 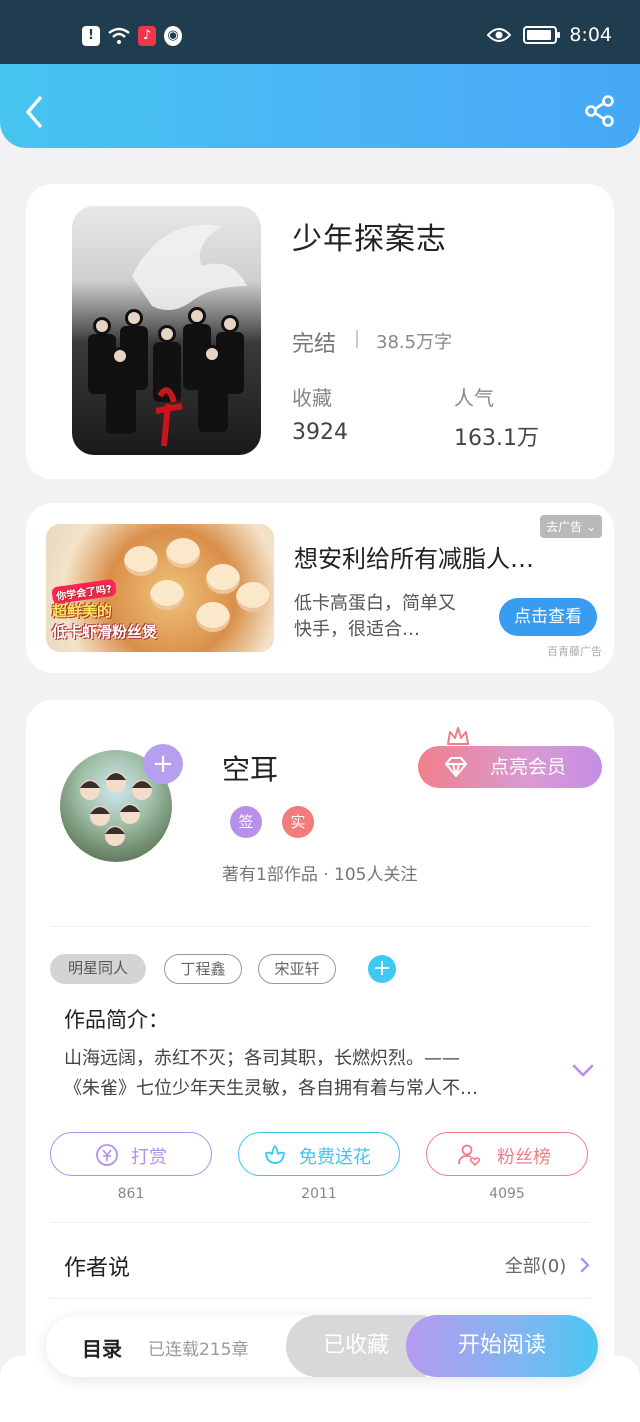 What do you see at coordinates (275, 1154) in the screenshot?
I see `flower-icon` at bounding box center [275, 1154].